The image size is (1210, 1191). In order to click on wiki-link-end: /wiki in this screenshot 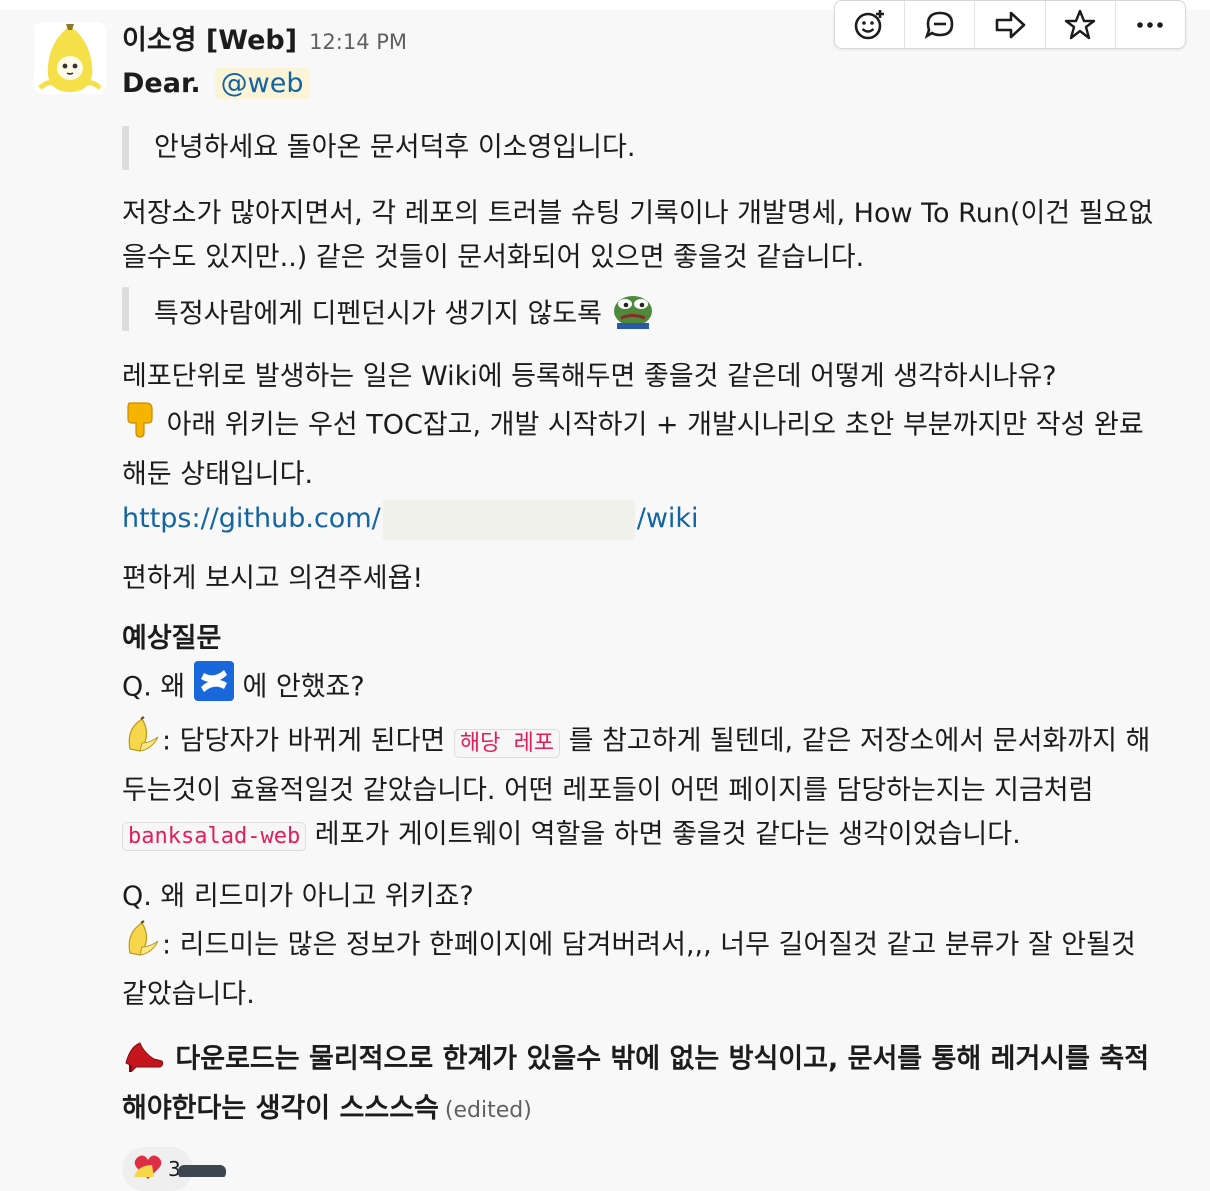, I will do `click(668, 518)`.